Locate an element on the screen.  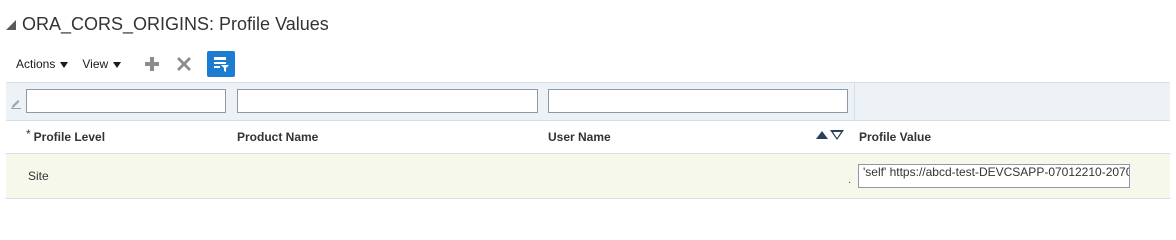
page-header: ORA_CORS_ORIGINS: Profile Values is located at coordinates (167, 24).